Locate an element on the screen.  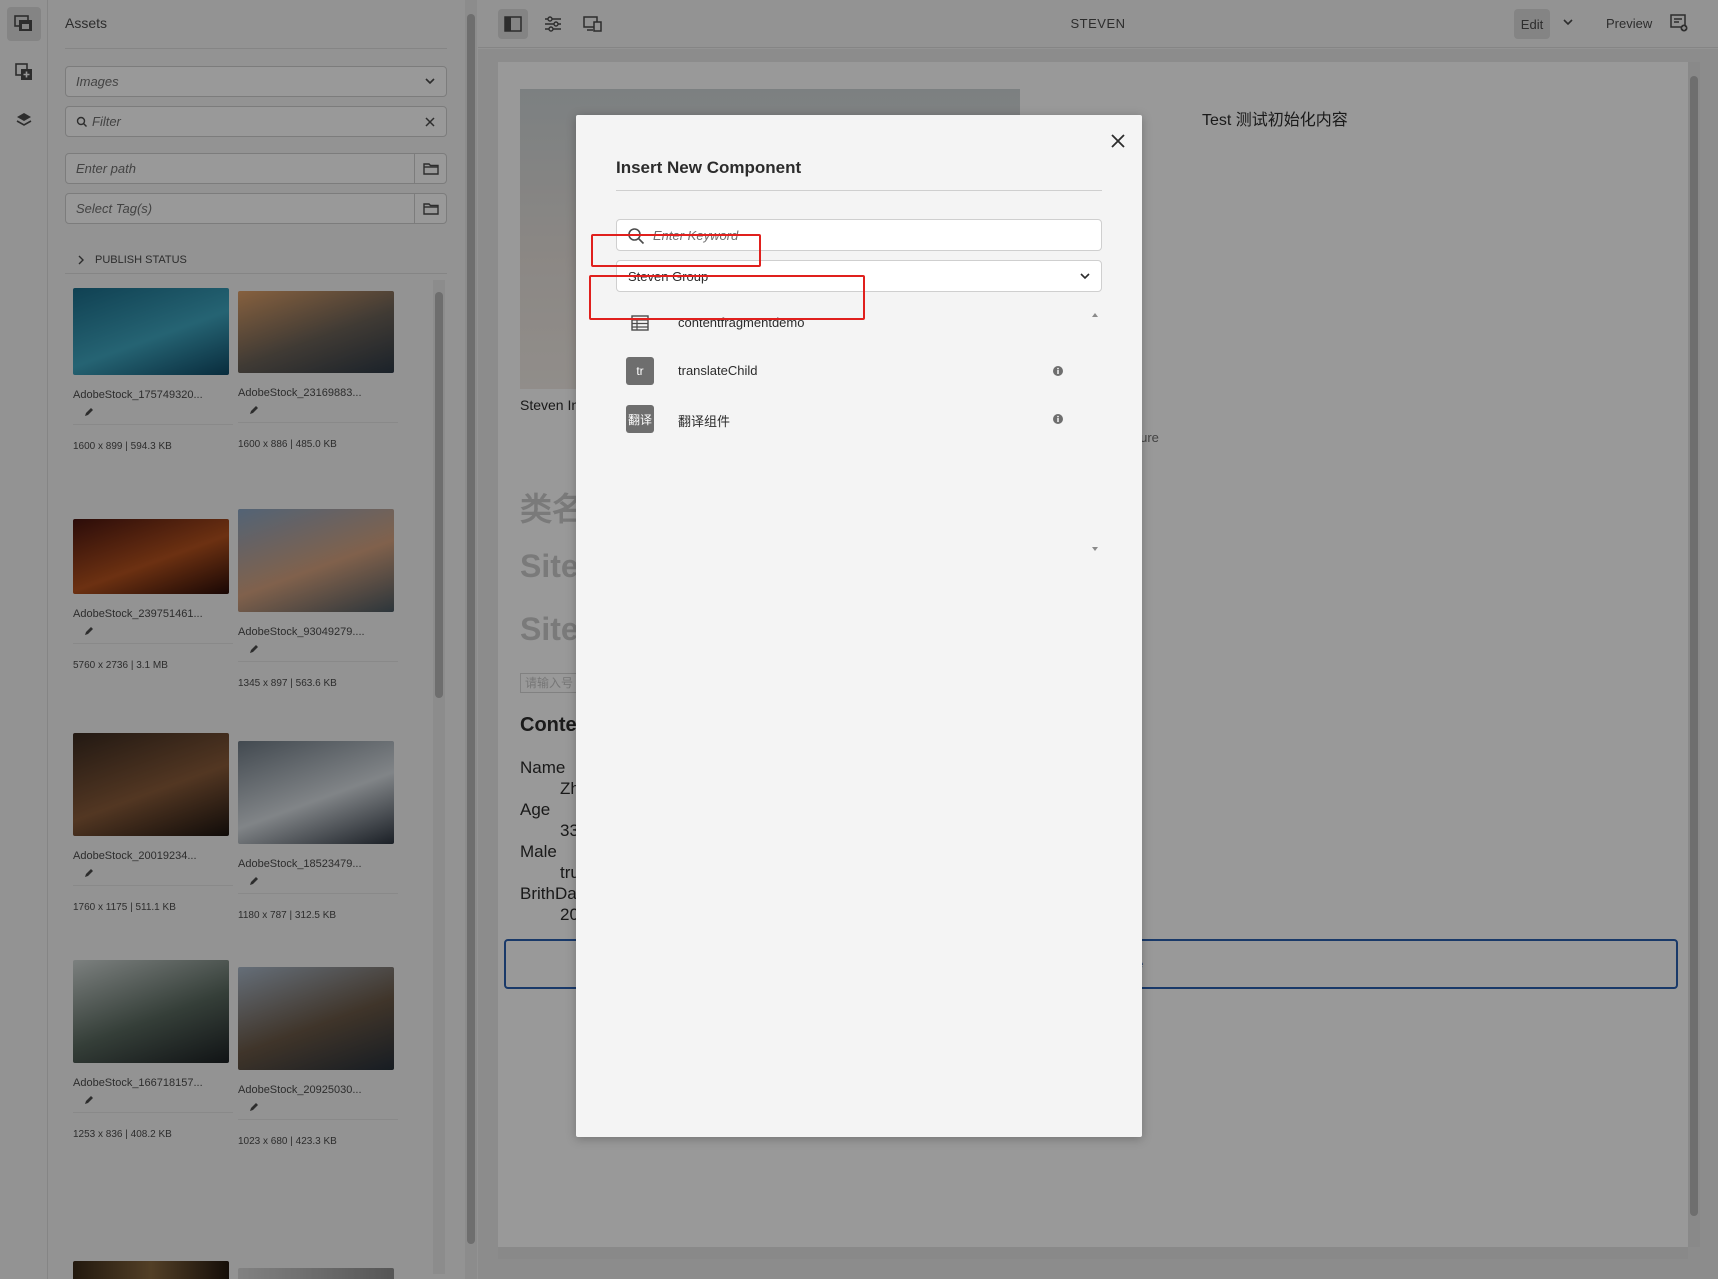
component-icon-text: tr is located at coordinates (640, 371).